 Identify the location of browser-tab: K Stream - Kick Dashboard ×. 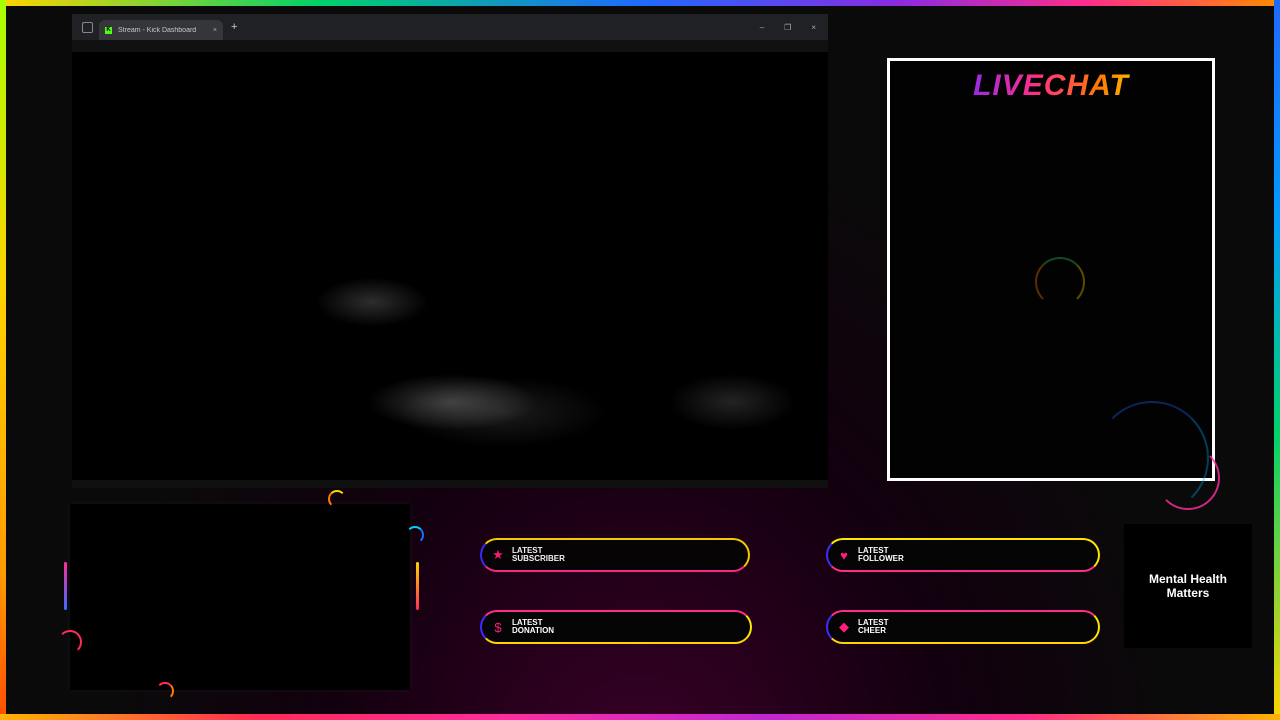
(161, 30).